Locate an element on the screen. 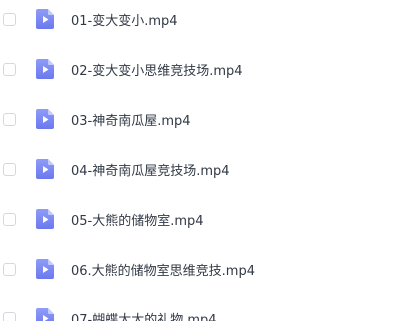  file-row: 07-蝴蝶大大的礼物.mp4 is located at coordinates (197, 312).